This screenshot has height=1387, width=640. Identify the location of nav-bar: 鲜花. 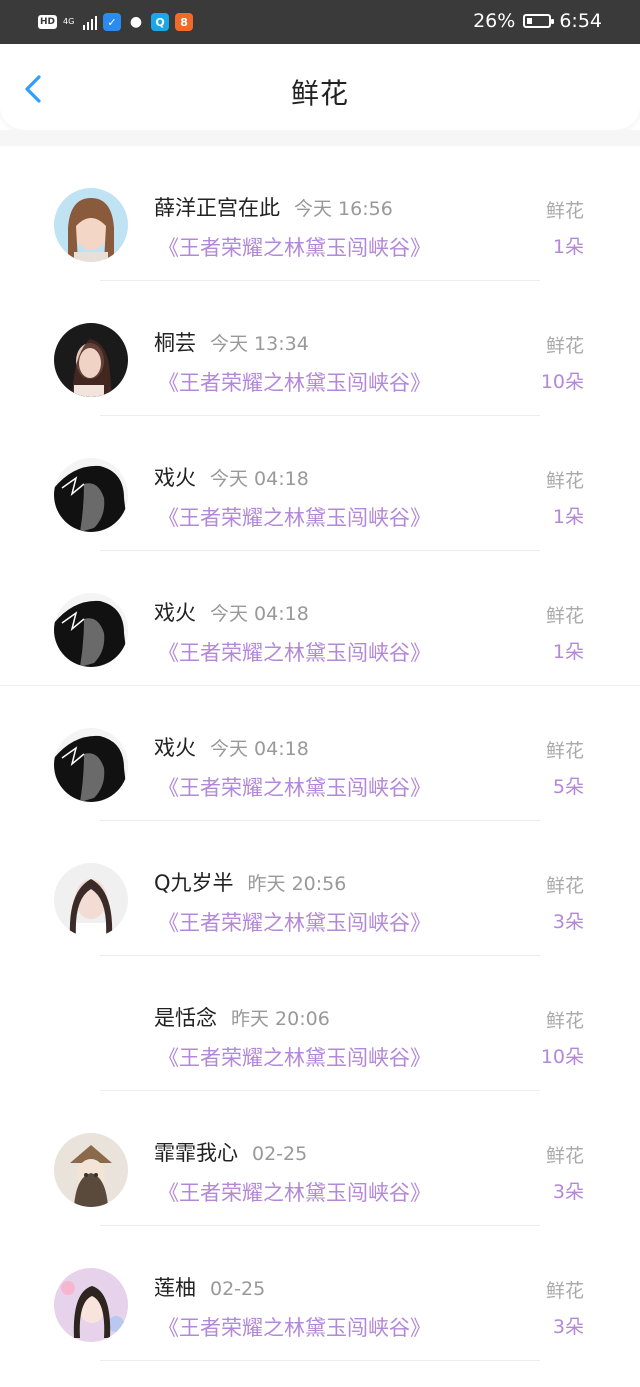
(320, 87).